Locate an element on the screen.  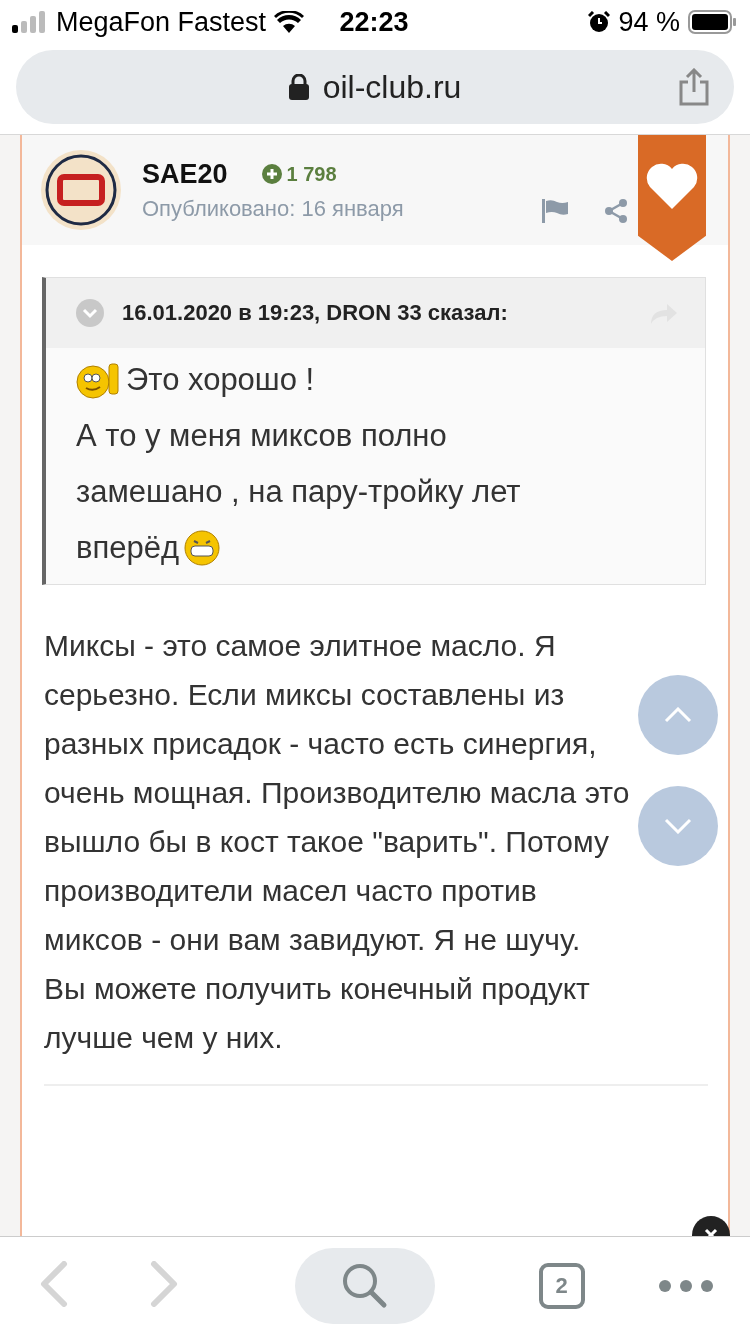
quote-text: Это хорошо ! is located at coordinates (220, 380).